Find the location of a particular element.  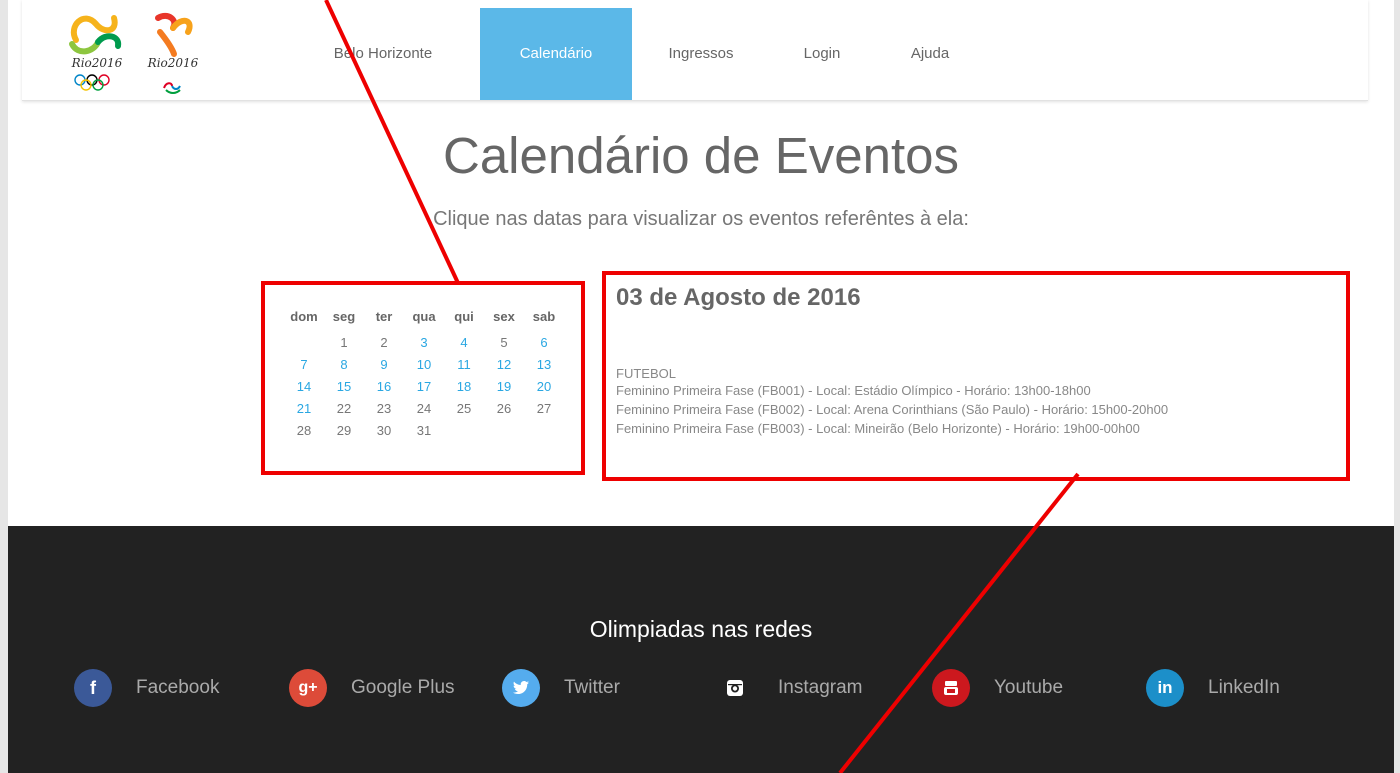

nav-item-ajuda: Ajuda is located at coordinates (930, 54).